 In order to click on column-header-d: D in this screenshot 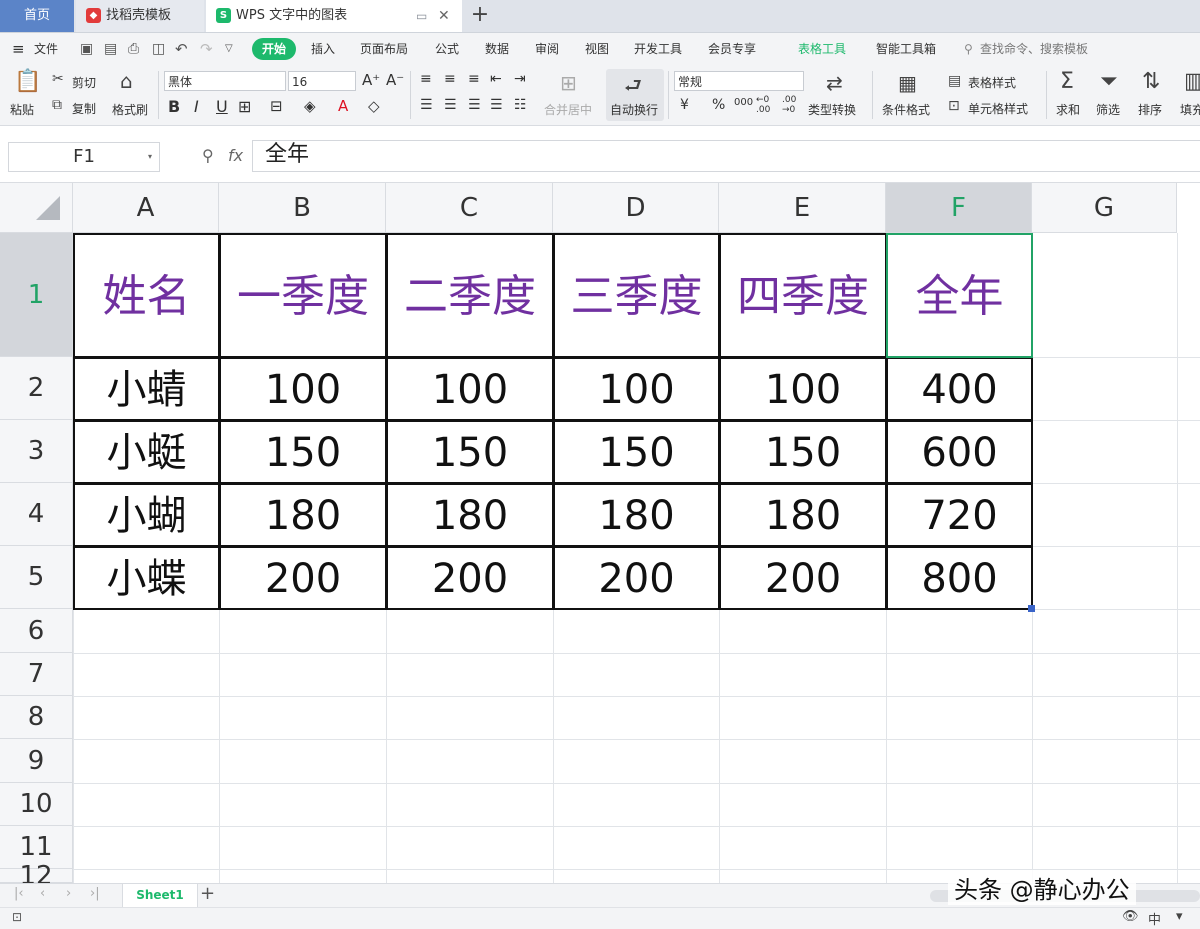, I will do `click(636, 208)`.